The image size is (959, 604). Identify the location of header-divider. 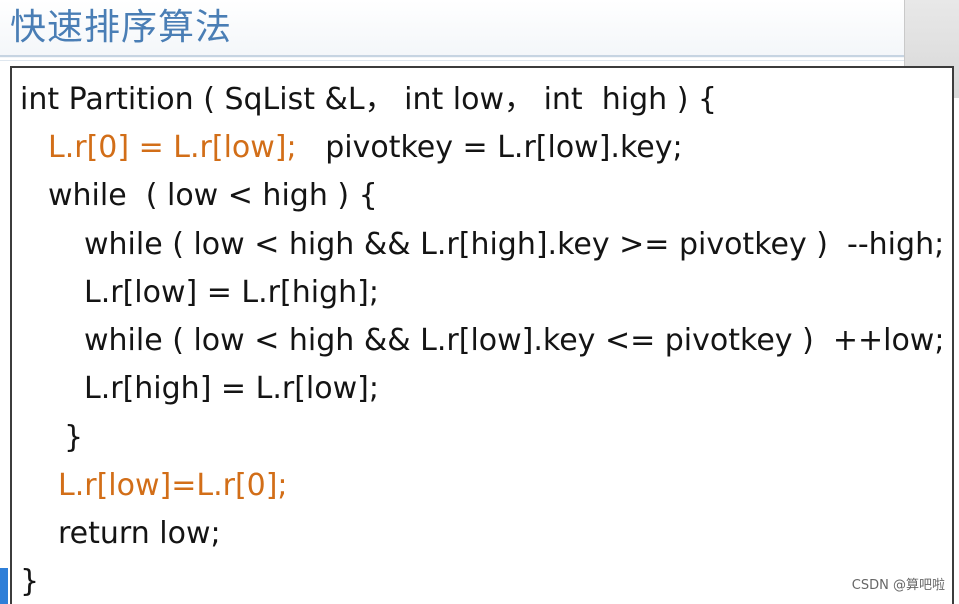
(479, 56).